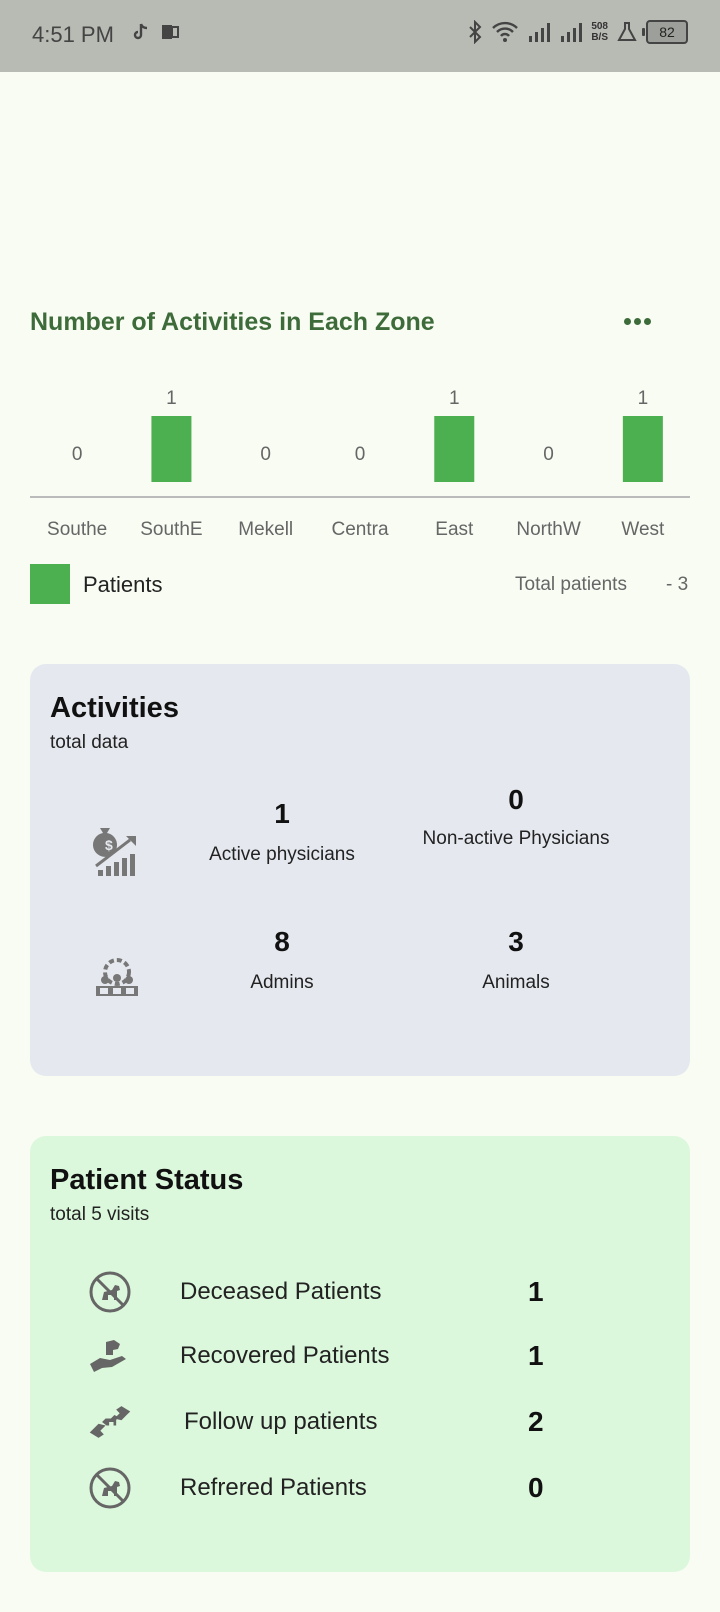  Describe the element at coordinates (281, 1291) in the screenshot. I see `status-label: Deceased Patients` at that location.